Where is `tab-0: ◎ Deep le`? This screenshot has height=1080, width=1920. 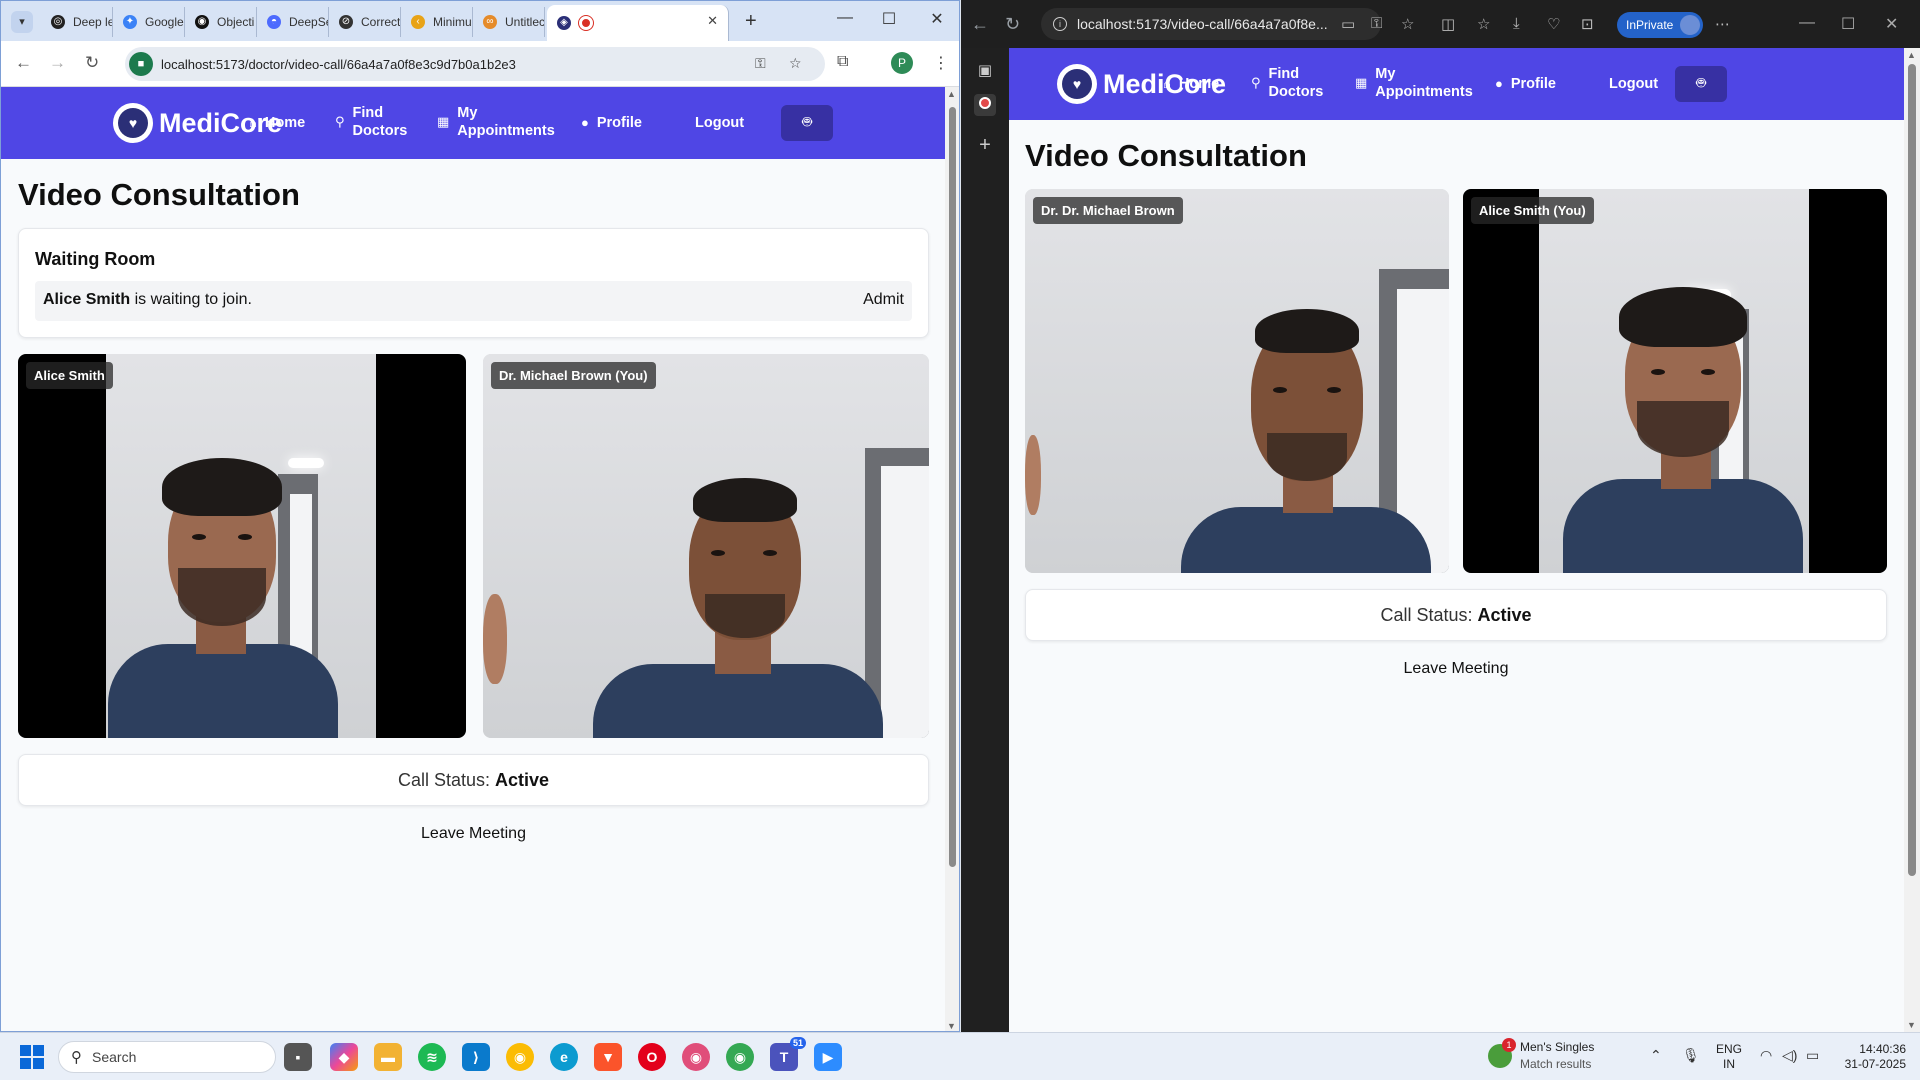
tab-0: ◎ Deep le is located at coordinates (77, 22).